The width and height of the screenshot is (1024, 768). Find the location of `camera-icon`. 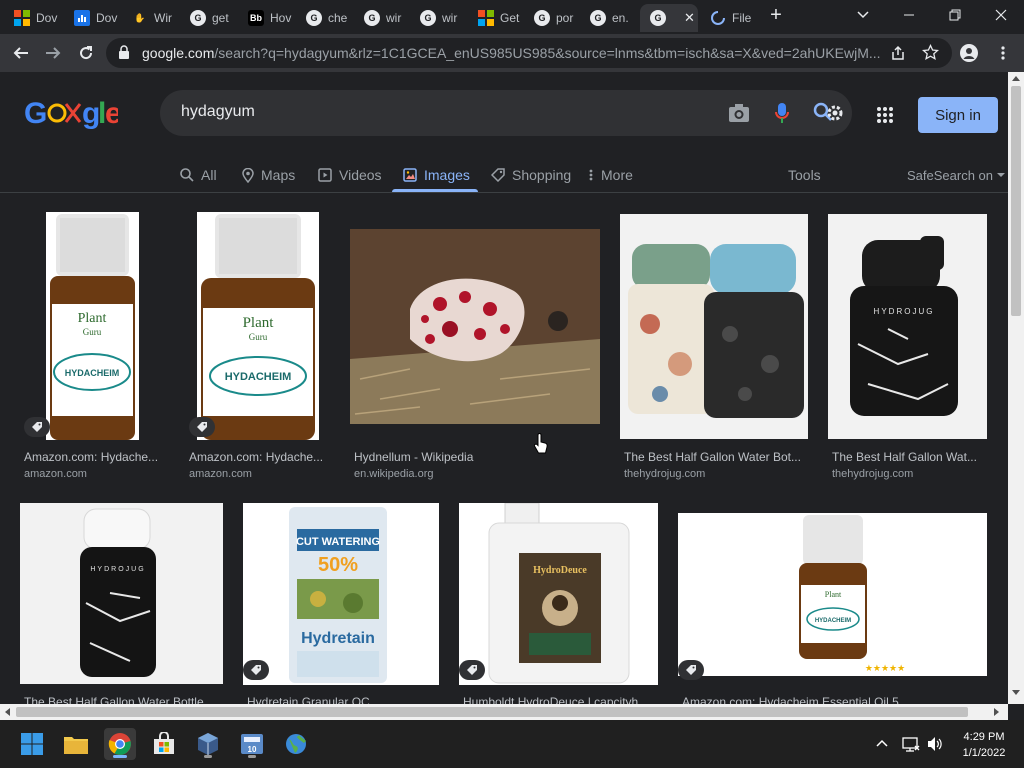

camera-icon is located at coordinates (739, 113).